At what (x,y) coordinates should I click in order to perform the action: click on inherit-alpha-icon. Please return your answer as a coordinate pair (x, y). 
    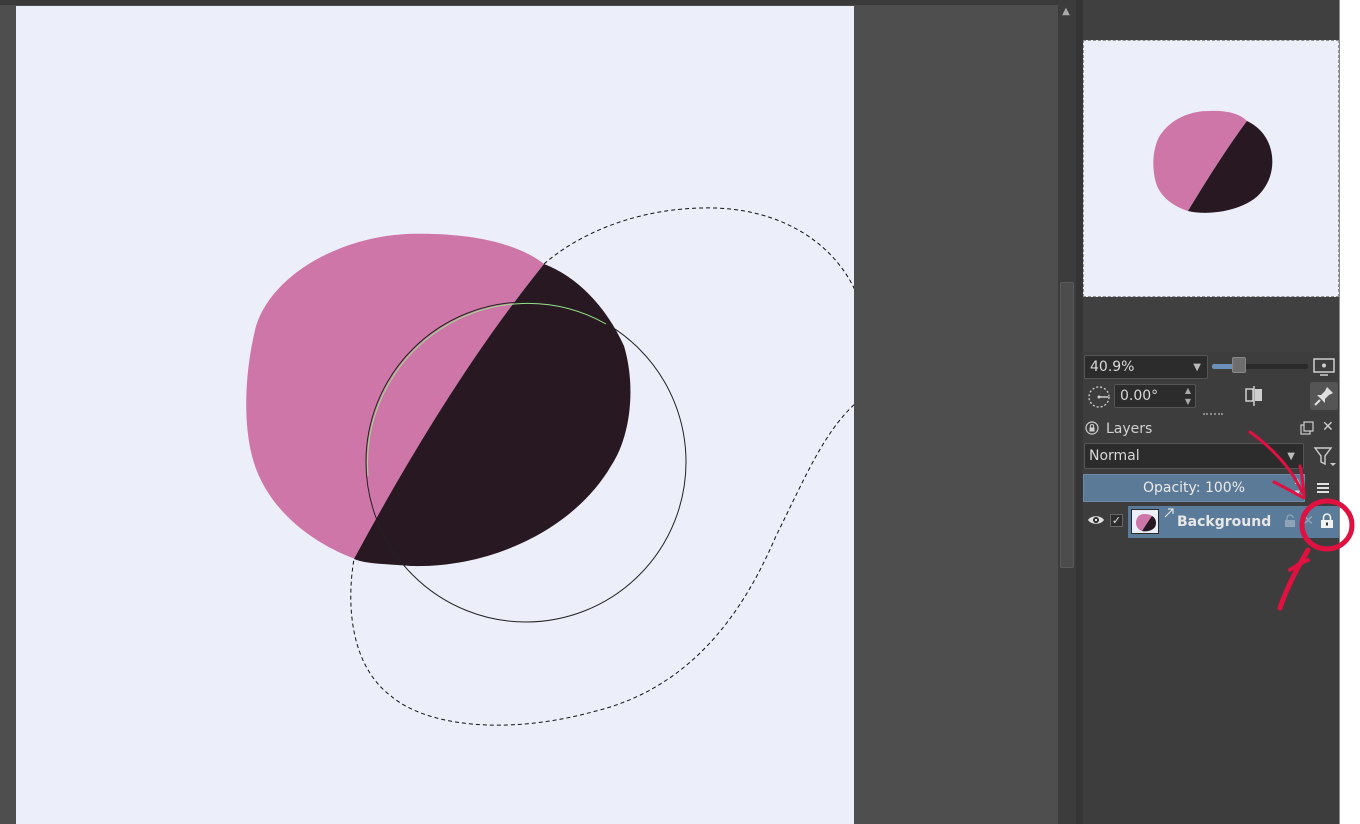
    Looking at the image, I should click on (1307, 520).